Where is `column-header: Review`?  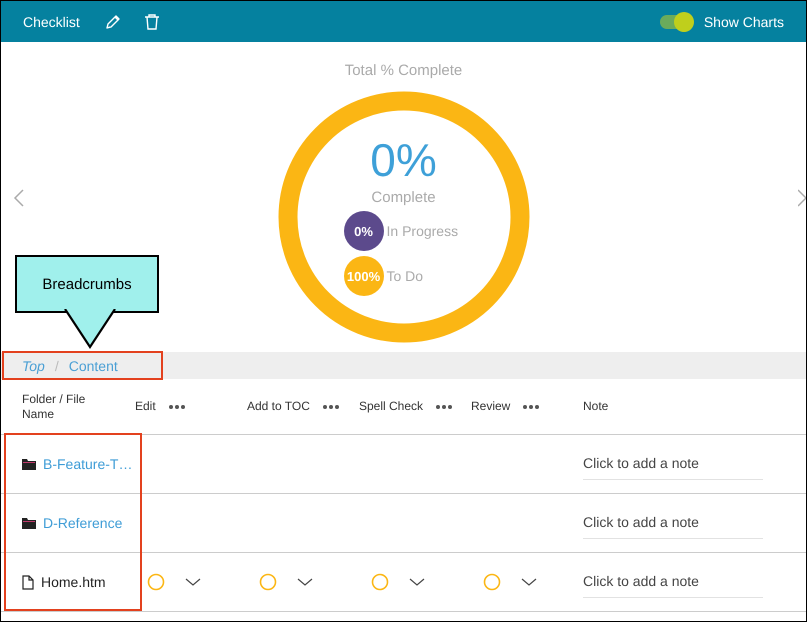
column-header: Review is located at coordinates (490, 406).